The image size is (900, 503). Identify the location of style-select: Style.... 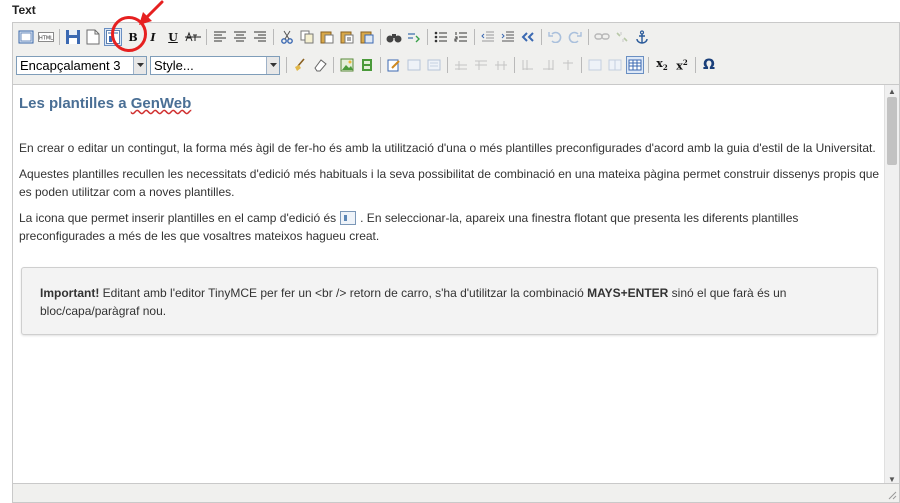
(215, 65).